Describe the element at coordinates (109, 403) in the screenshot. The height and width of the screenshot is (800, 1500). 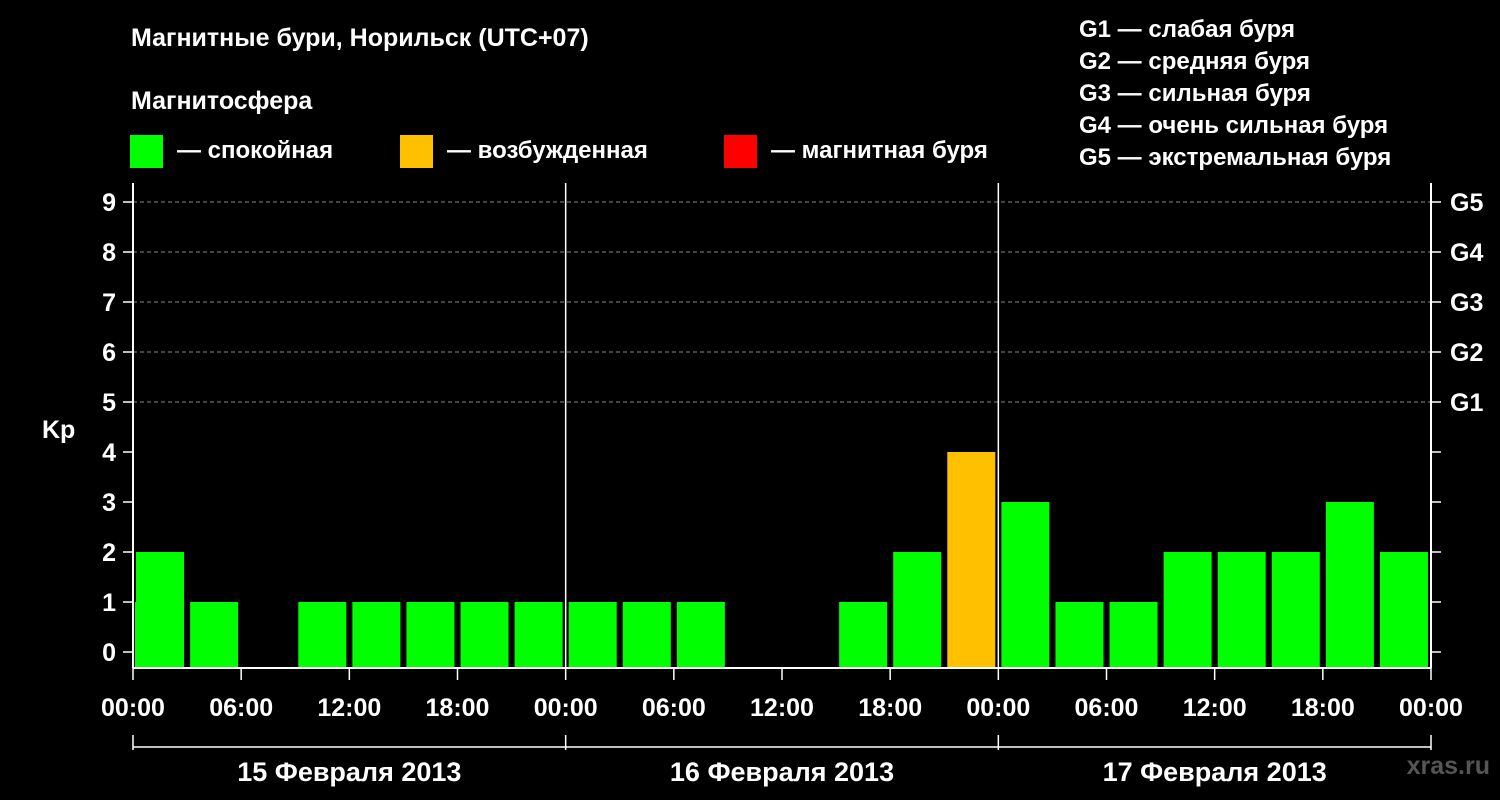
I see `ytick-label-5: 5` at that location.